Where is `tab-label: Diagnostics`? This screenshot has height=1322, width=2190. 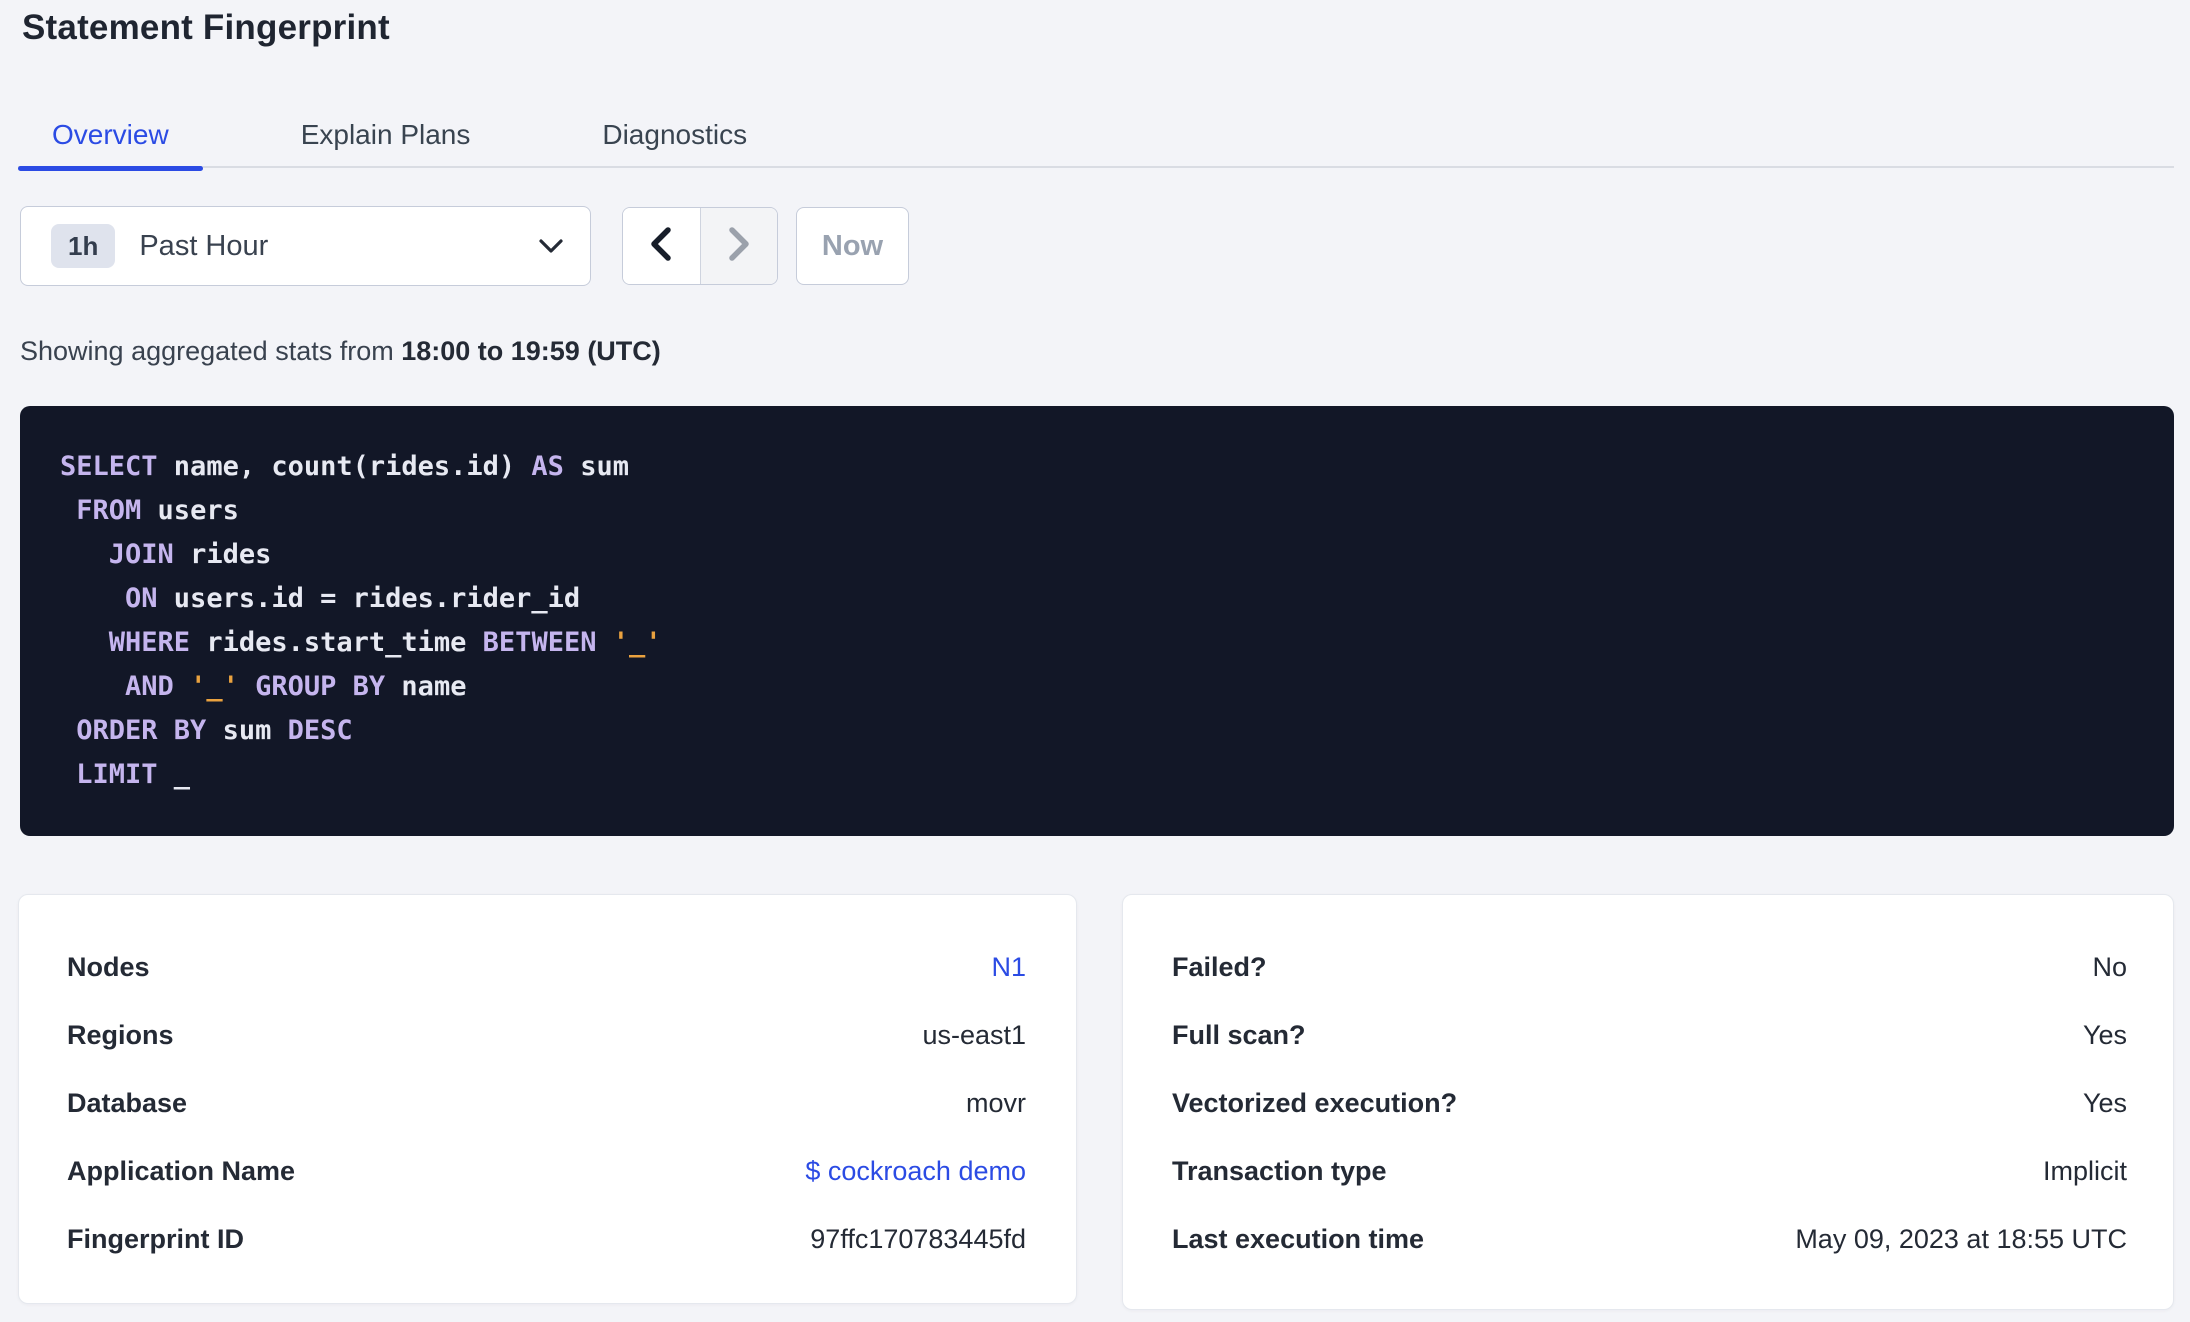 tab-label: Diagnostics is located at coordinates (675, 134).